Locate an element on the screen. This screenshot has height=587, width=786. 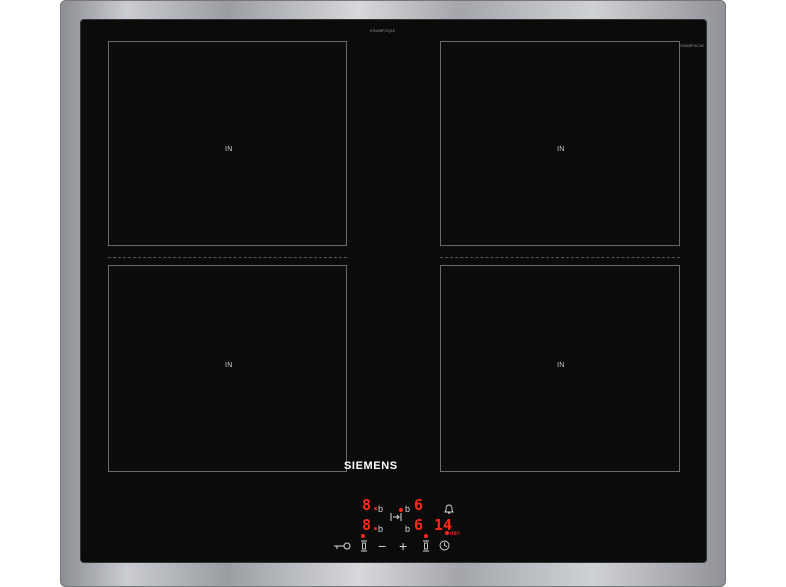
transfer-icon is located at coordinates (396, 517).